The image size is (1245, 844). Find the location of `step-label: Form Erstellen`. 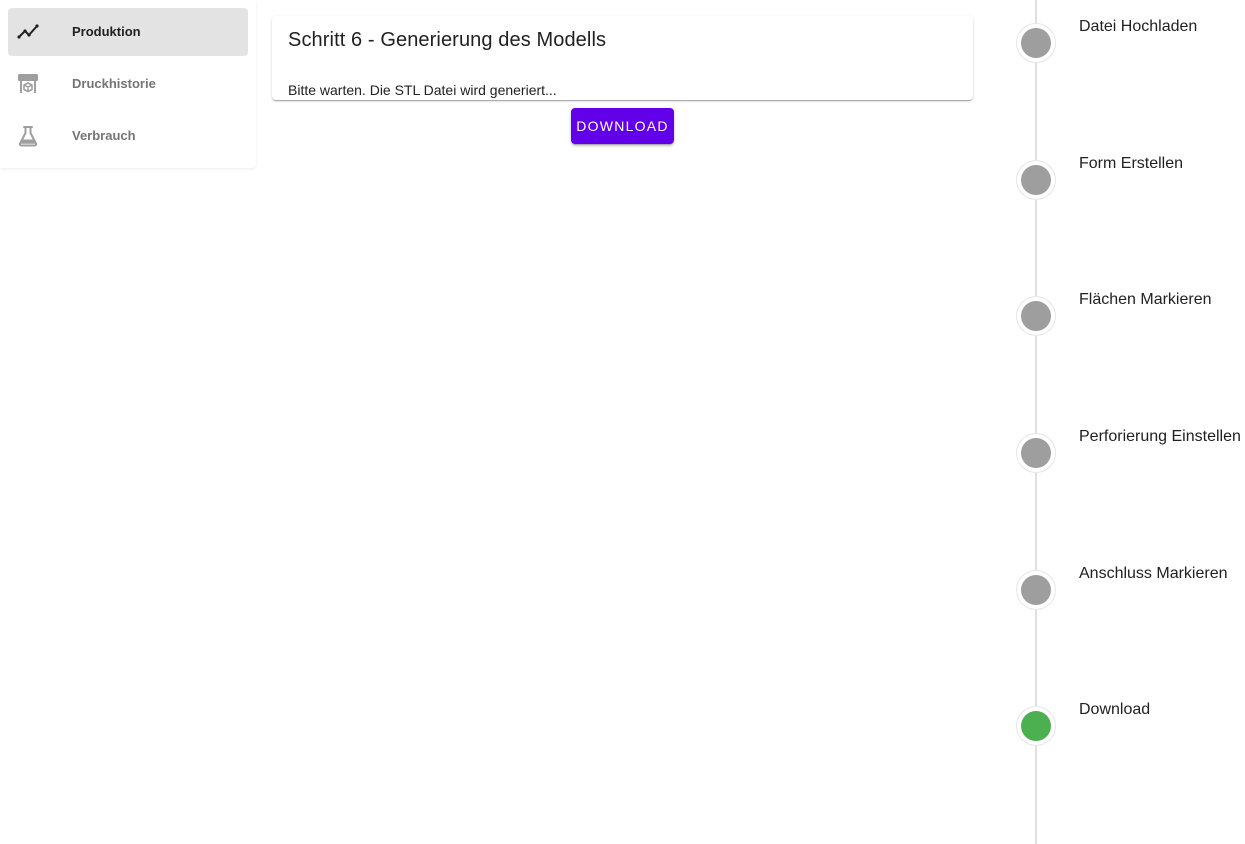

step-label: Form Erstellen is located at coordinates (1131, 163).